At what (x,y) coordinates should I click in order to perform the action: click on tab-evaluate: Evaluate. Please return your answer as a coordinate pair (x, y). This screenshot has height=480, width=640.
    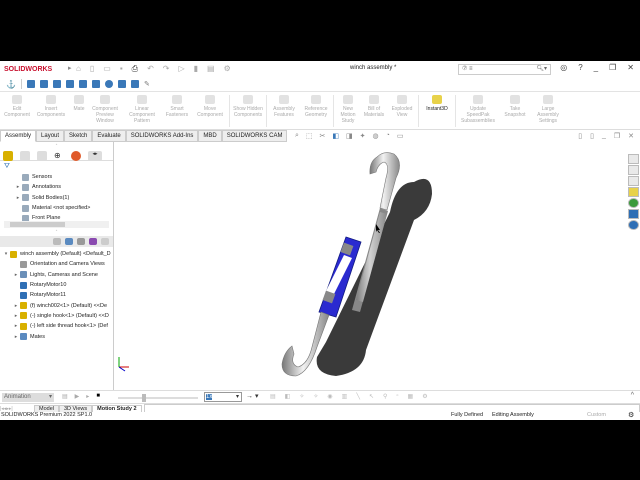
    Looking at the image, I should click on (109, 136).